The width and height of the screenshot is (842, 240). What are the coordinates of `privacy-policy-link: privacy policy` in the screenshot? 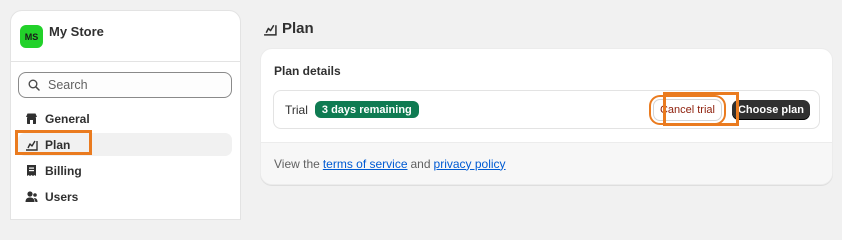 It's located at (470, 164).